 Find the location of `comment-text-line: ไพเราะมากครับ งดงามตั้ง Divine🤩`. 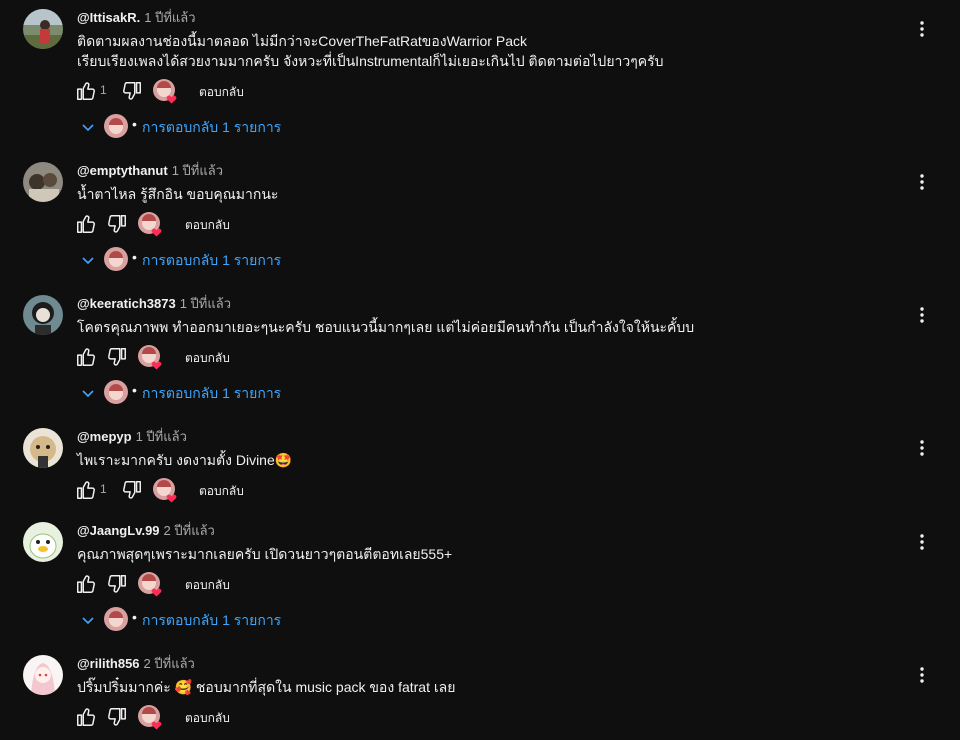

comment-text-line: ไพเราะมากครับ งดงามตั้ง Divine🤩 is located at coordinates (185, 460).